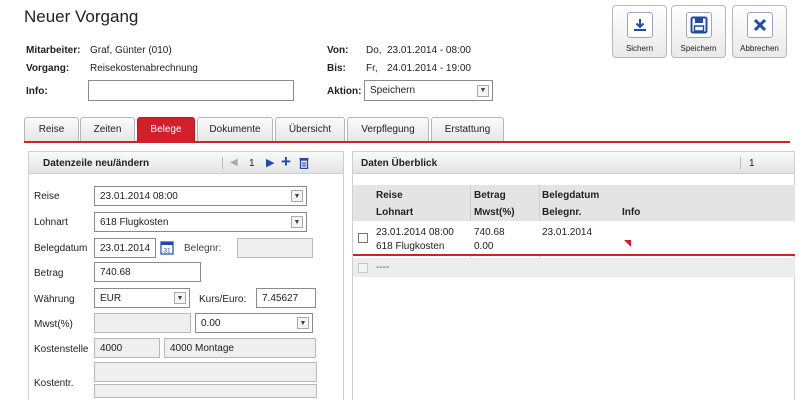 The height and width of the screenshot is (400, 800). Describe the element at coordinates (631, 212) in the screenshot. I see `col-info: Info` at that location.